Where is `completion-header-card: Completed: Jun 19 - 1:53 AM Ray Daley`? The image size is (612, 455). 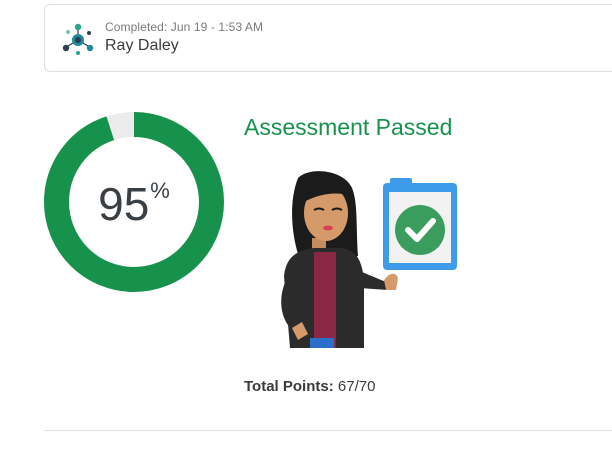
completion-header-card: Completed: Jun 19 - 1:53 AM Ray Daley is located at coordinates (328, 38).